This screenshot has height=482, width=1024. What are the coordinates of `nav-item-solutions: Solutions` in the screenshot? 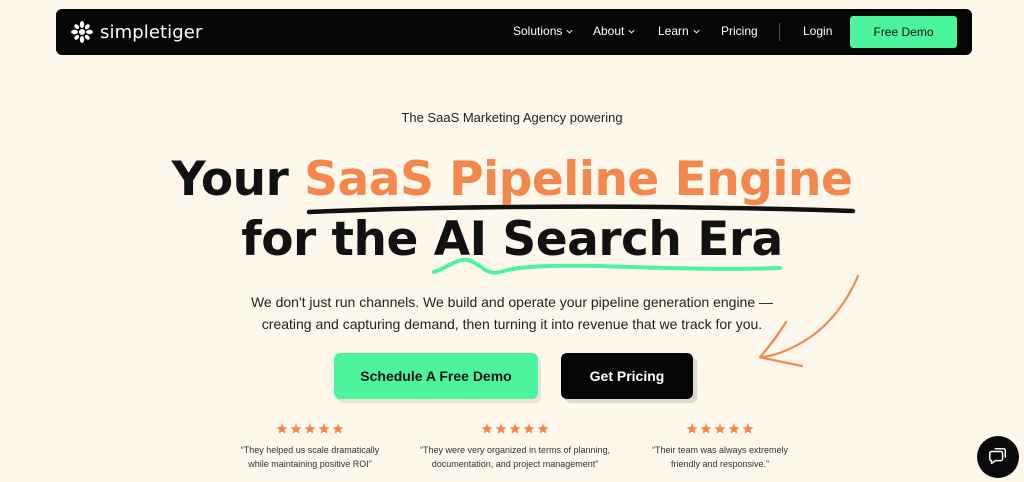 It's located at (543, 31).